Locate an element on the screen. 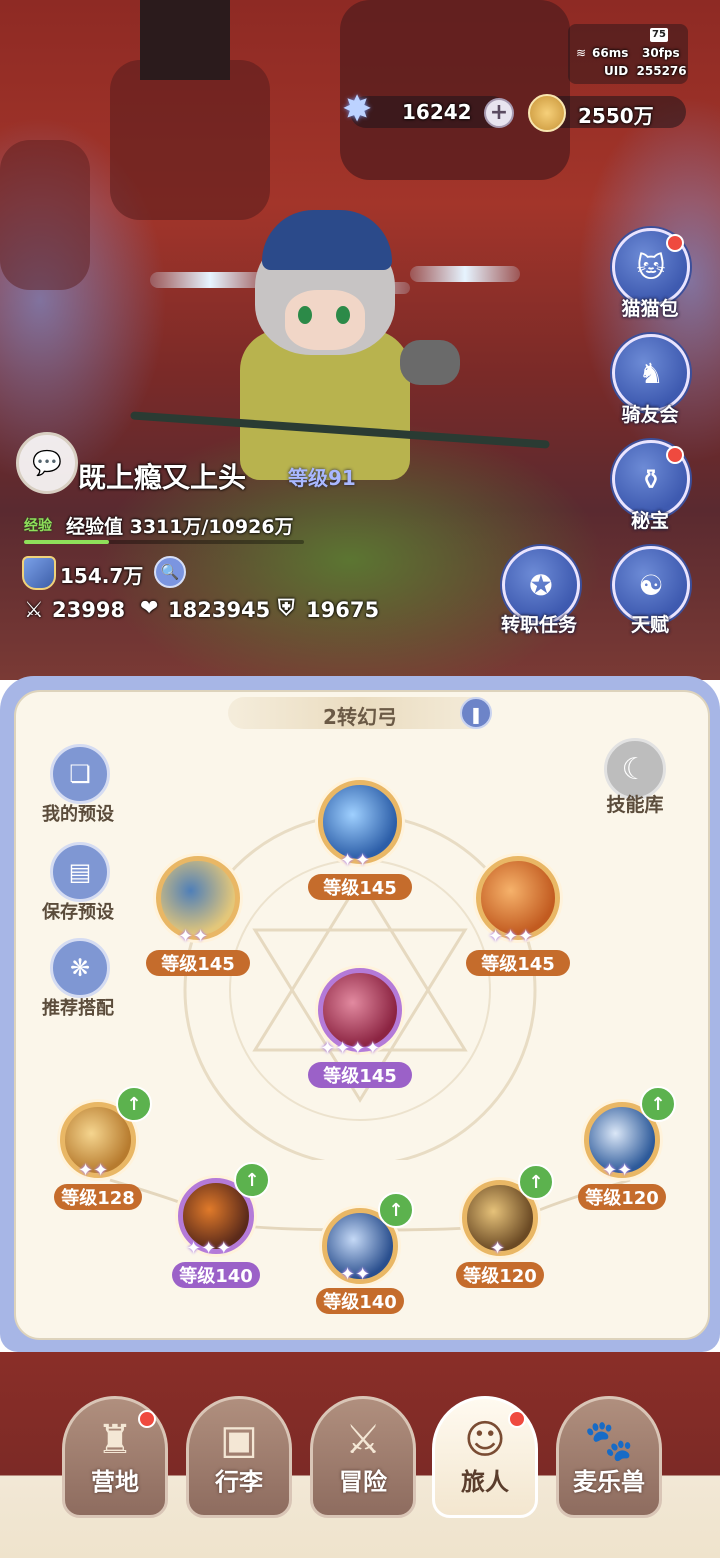 The width and height of the screenshot is (720, 1558). save-icon: ▤ is located at coordinates (80, 872).